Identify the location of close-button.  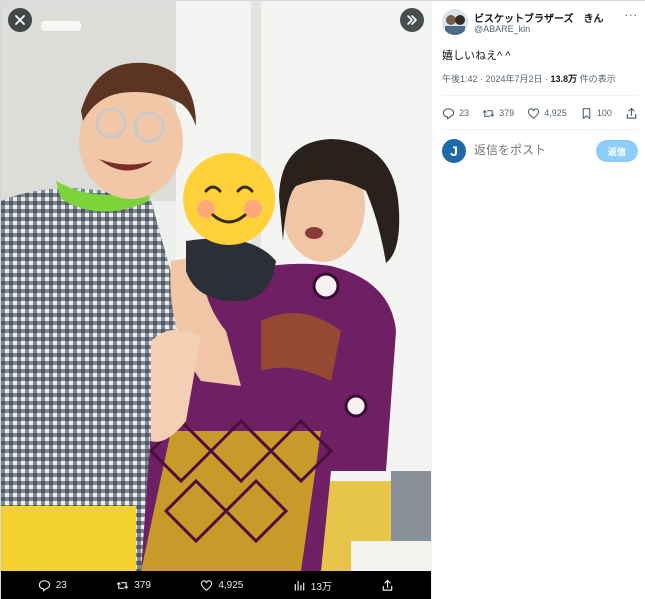
(20, 20).